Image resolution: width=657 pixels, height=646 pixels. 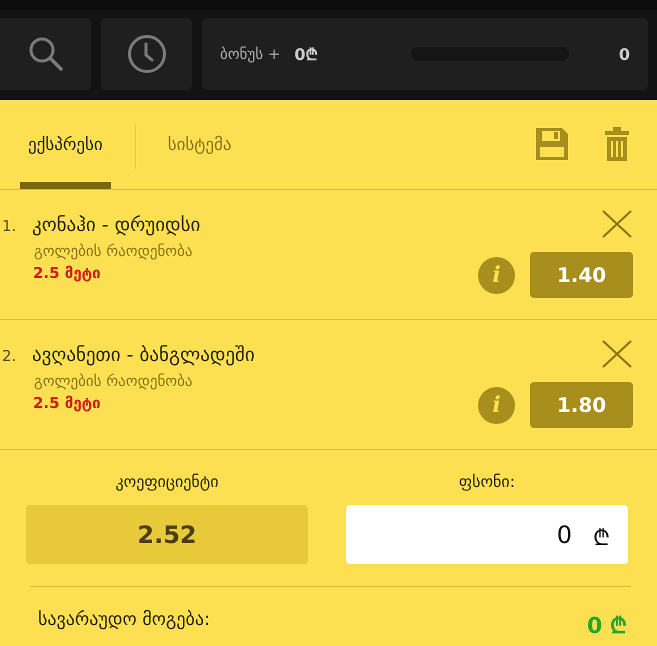 I want to click on odds-button: 1.40, so click(x=581, y=275).